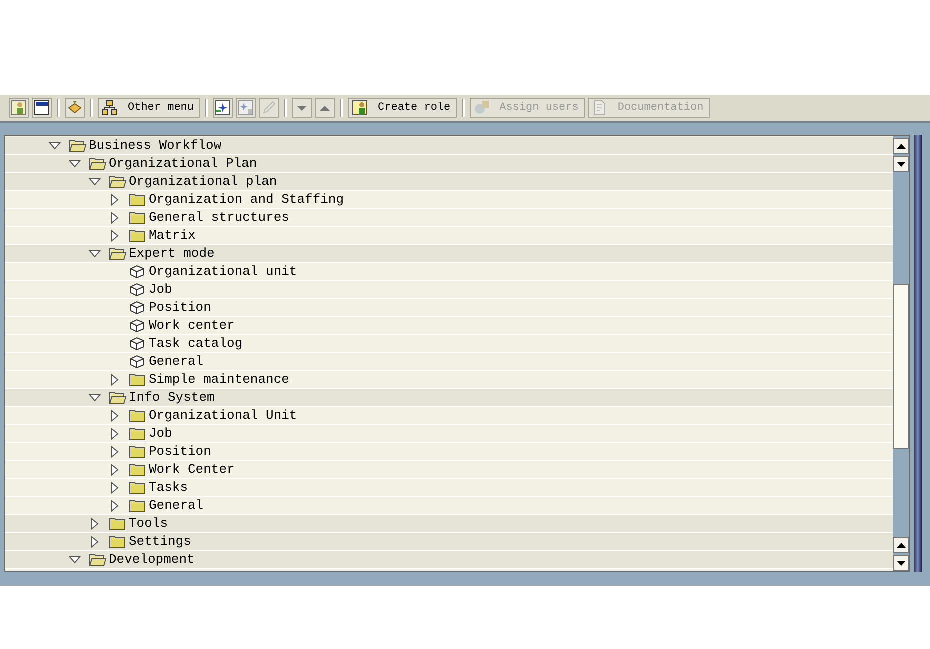  Describe the element at coordinates (172, 397) in the screenshot. I see `tree-node: Info System` at that location.